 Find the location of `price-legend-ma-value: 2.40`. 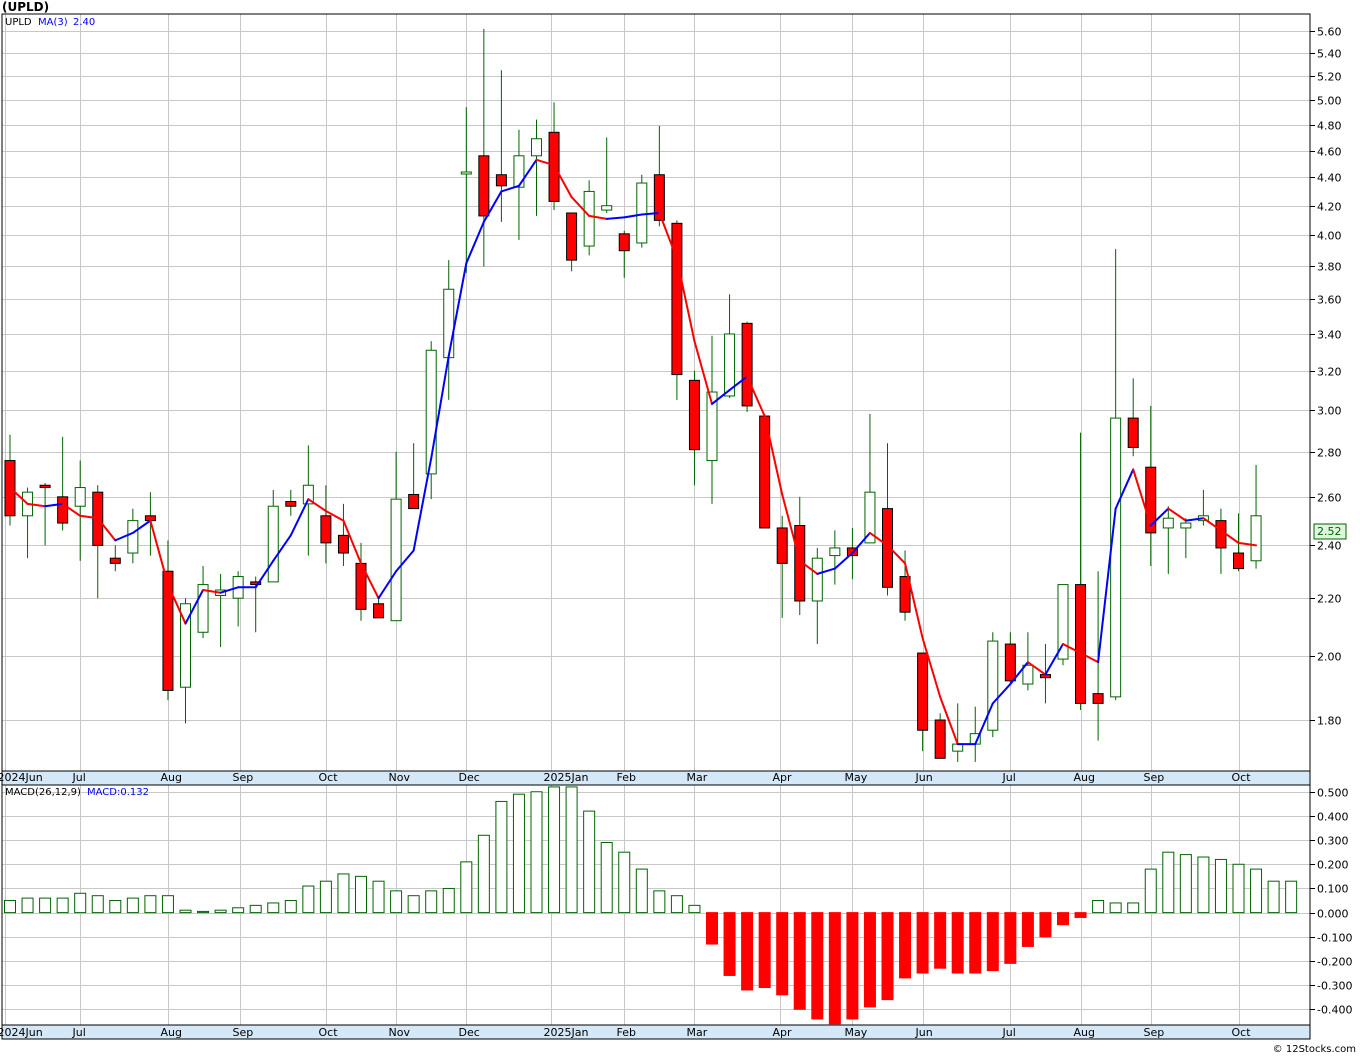

price-legend-ma-value: 2.40 is located at coordinates (84, 22).